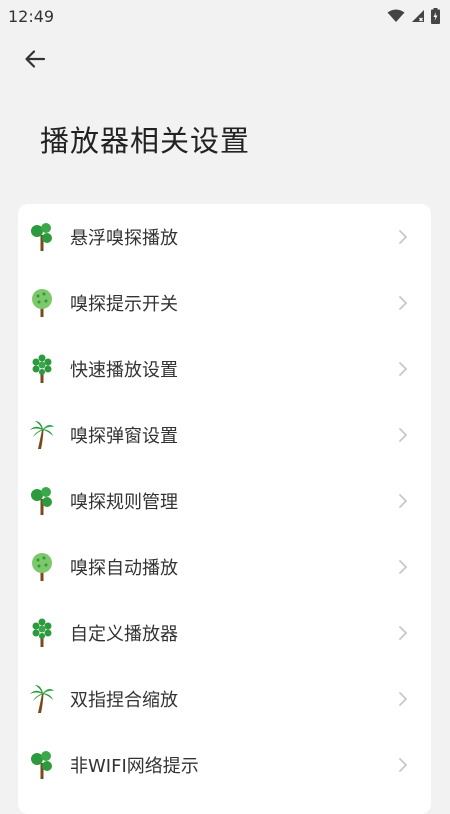  I want to click on status-icons, so click(413, 16).